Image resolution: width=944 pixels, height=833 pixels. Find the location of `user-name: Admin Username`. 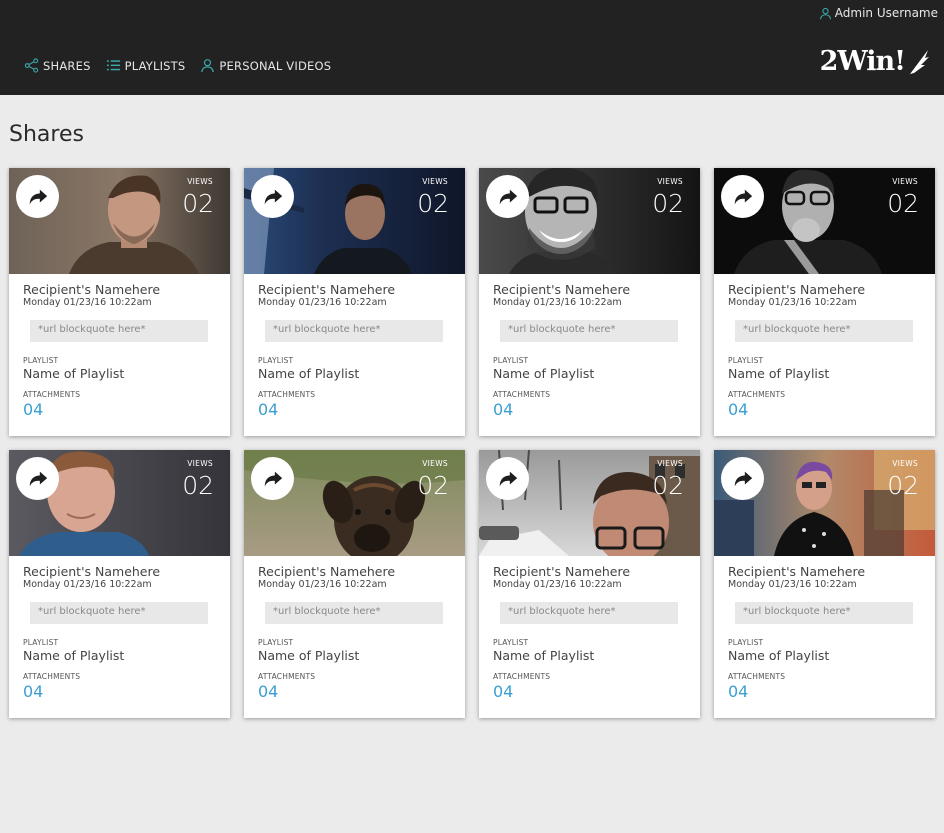

user-name: Admin Username is located at coordinates (886, 13).